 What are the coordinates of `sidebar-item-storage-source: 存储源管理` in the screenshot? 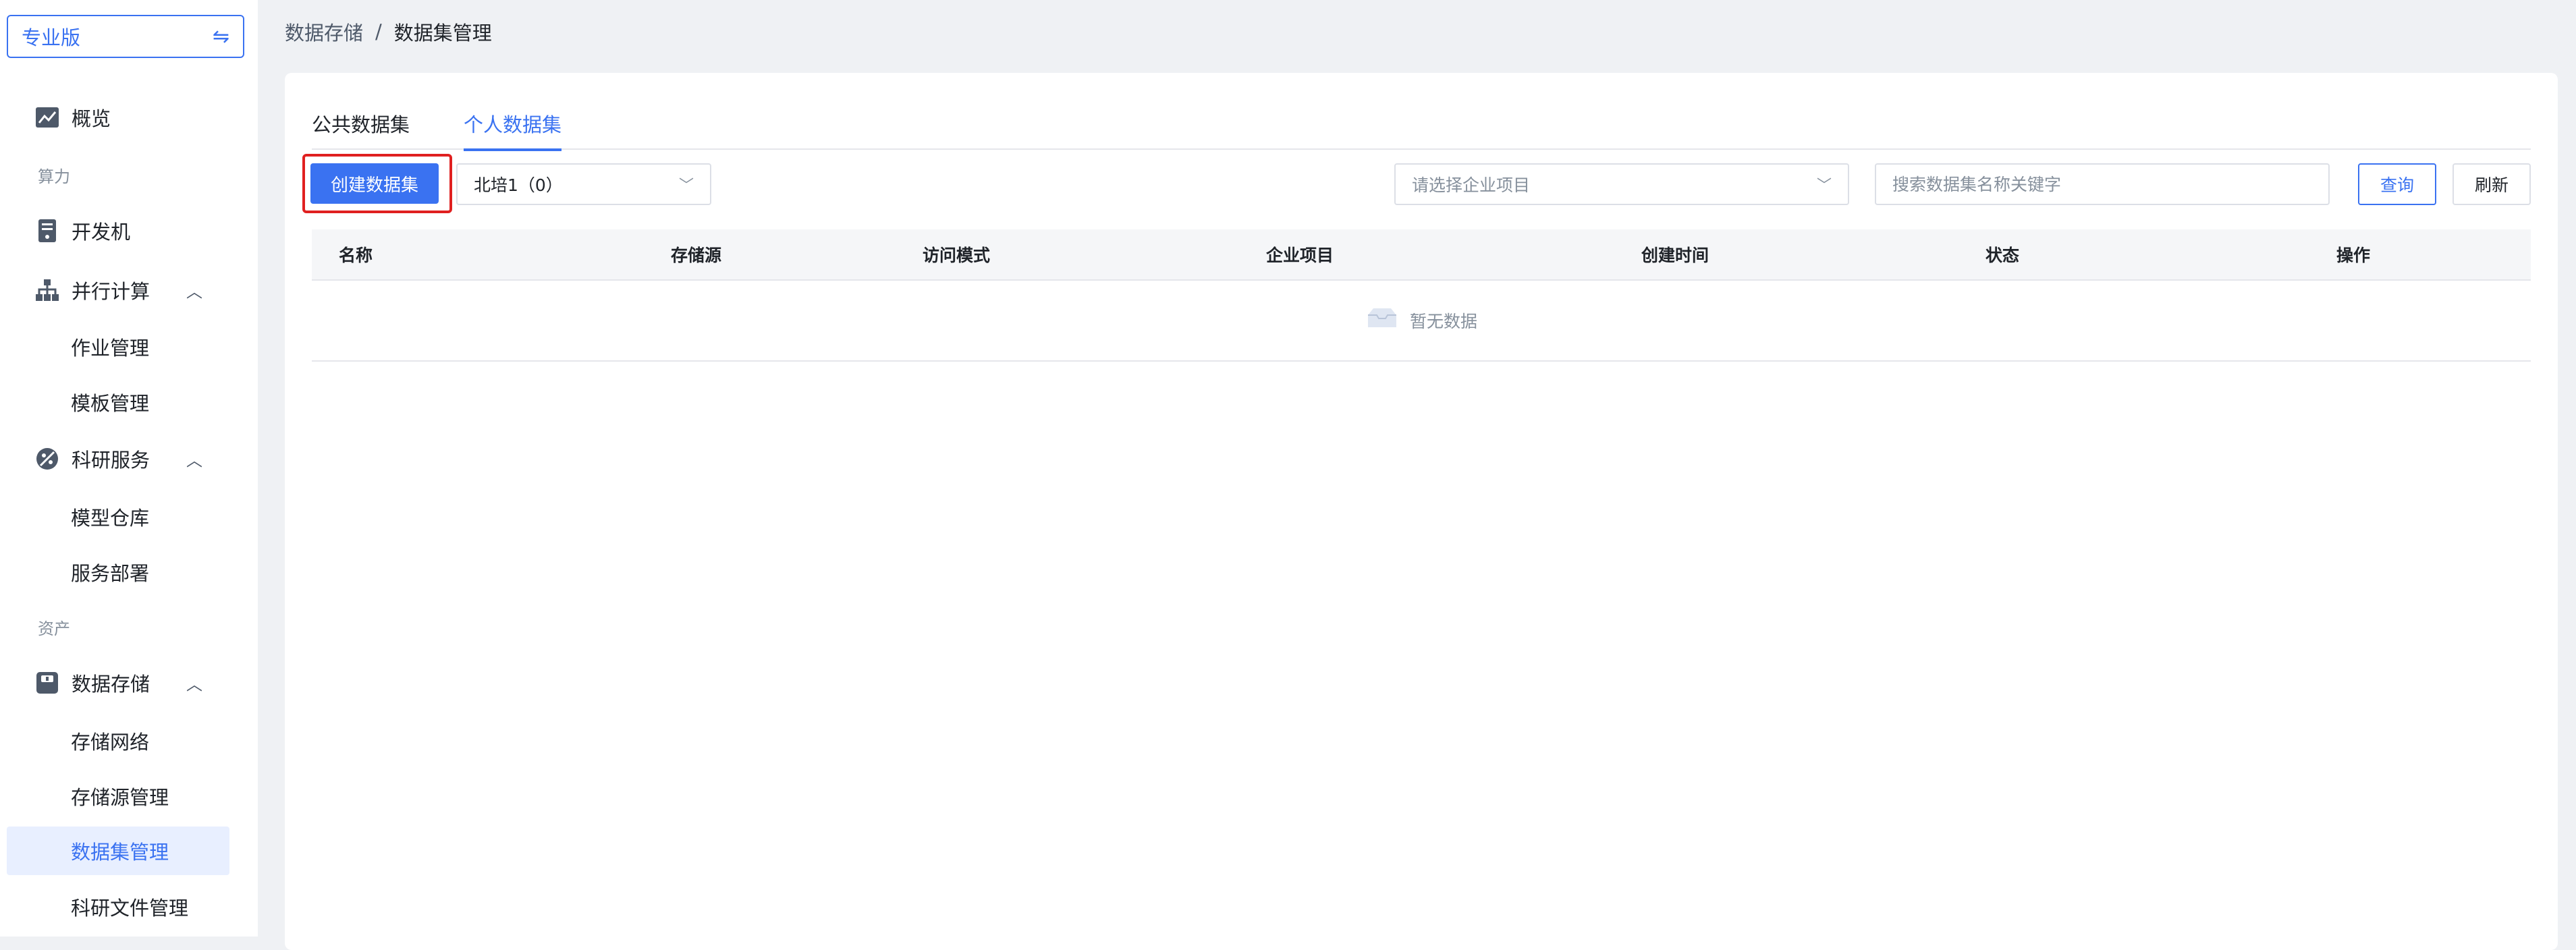 It's located at (118, 796).